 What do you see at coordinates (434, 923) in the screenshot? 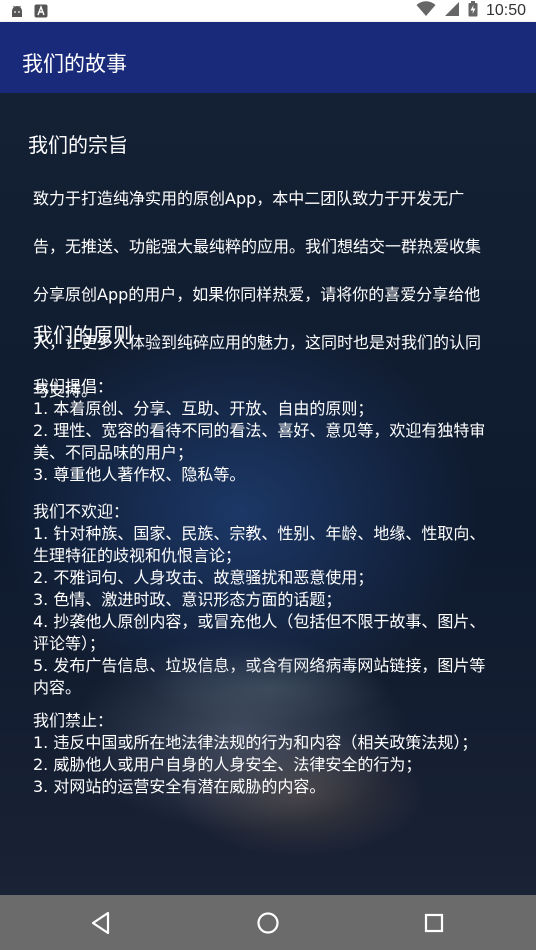
I see `recent-apps-icon` at bounding box center [434, 923].